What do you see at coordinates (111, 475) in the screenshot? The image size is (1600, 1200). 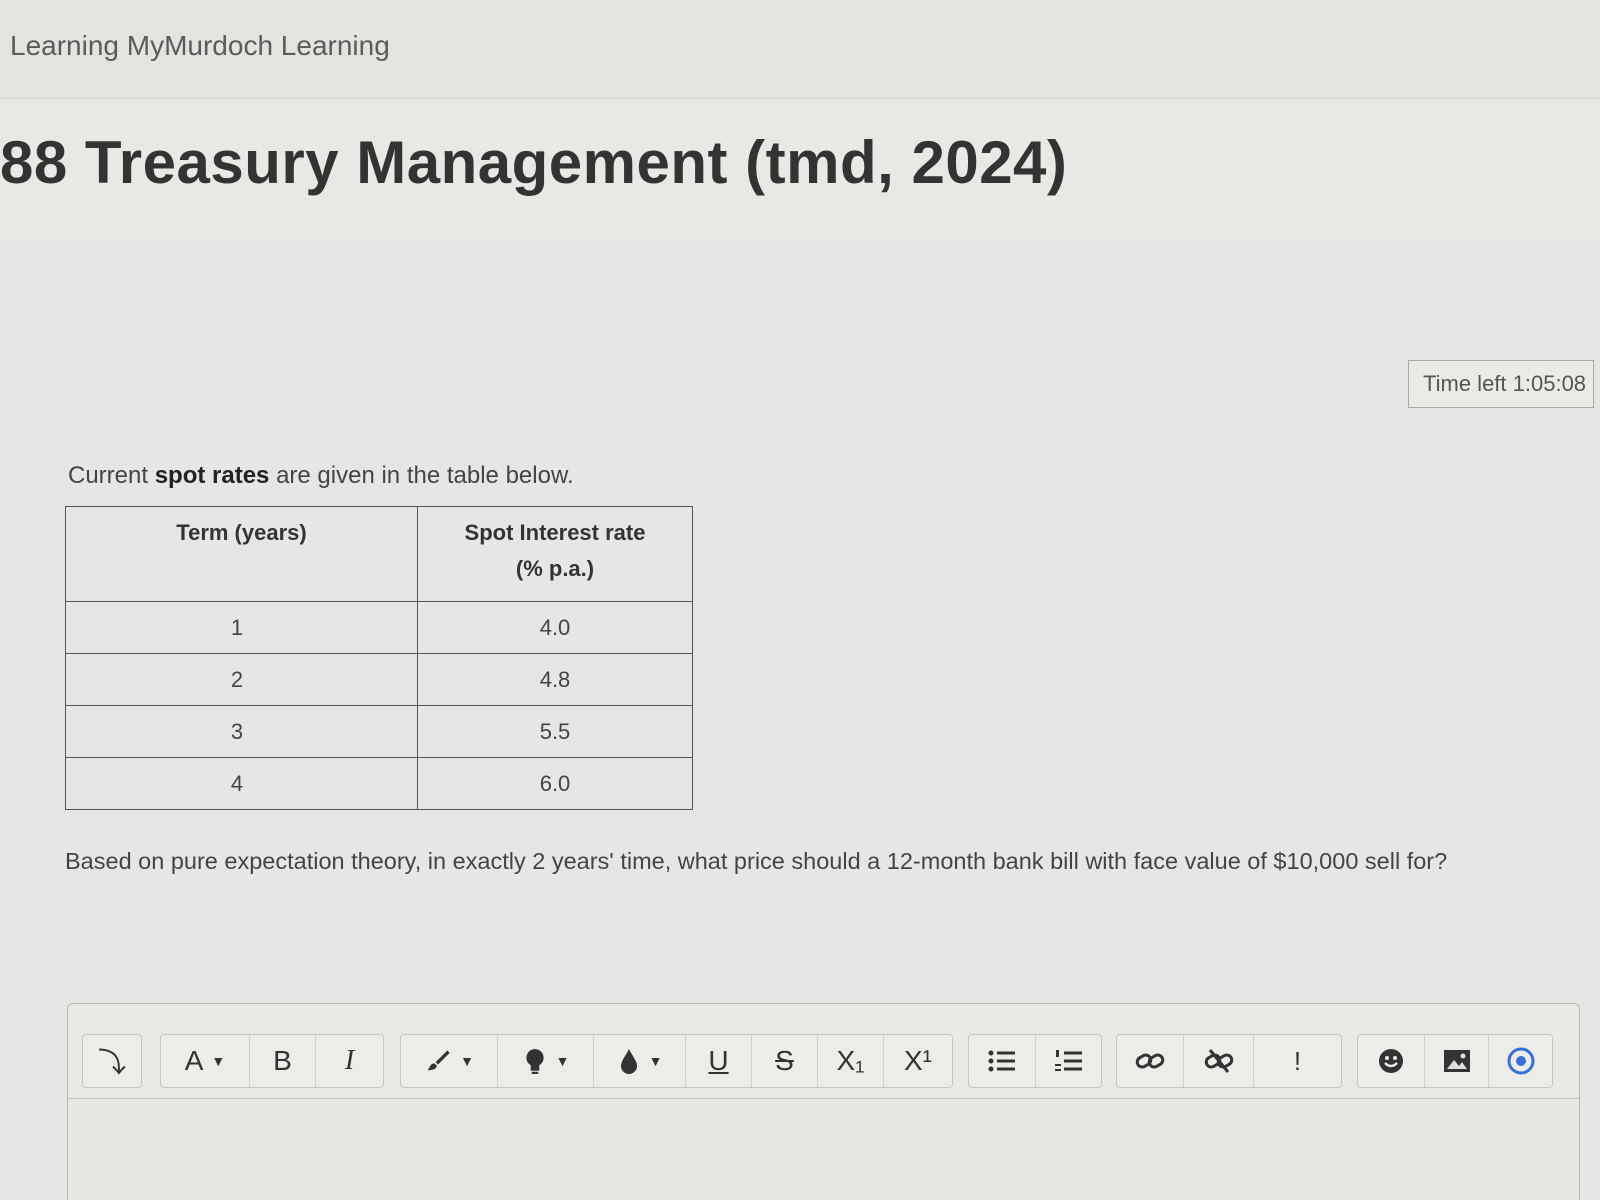 I see `intro-prefix: Current` at bounding box center [111, 475].